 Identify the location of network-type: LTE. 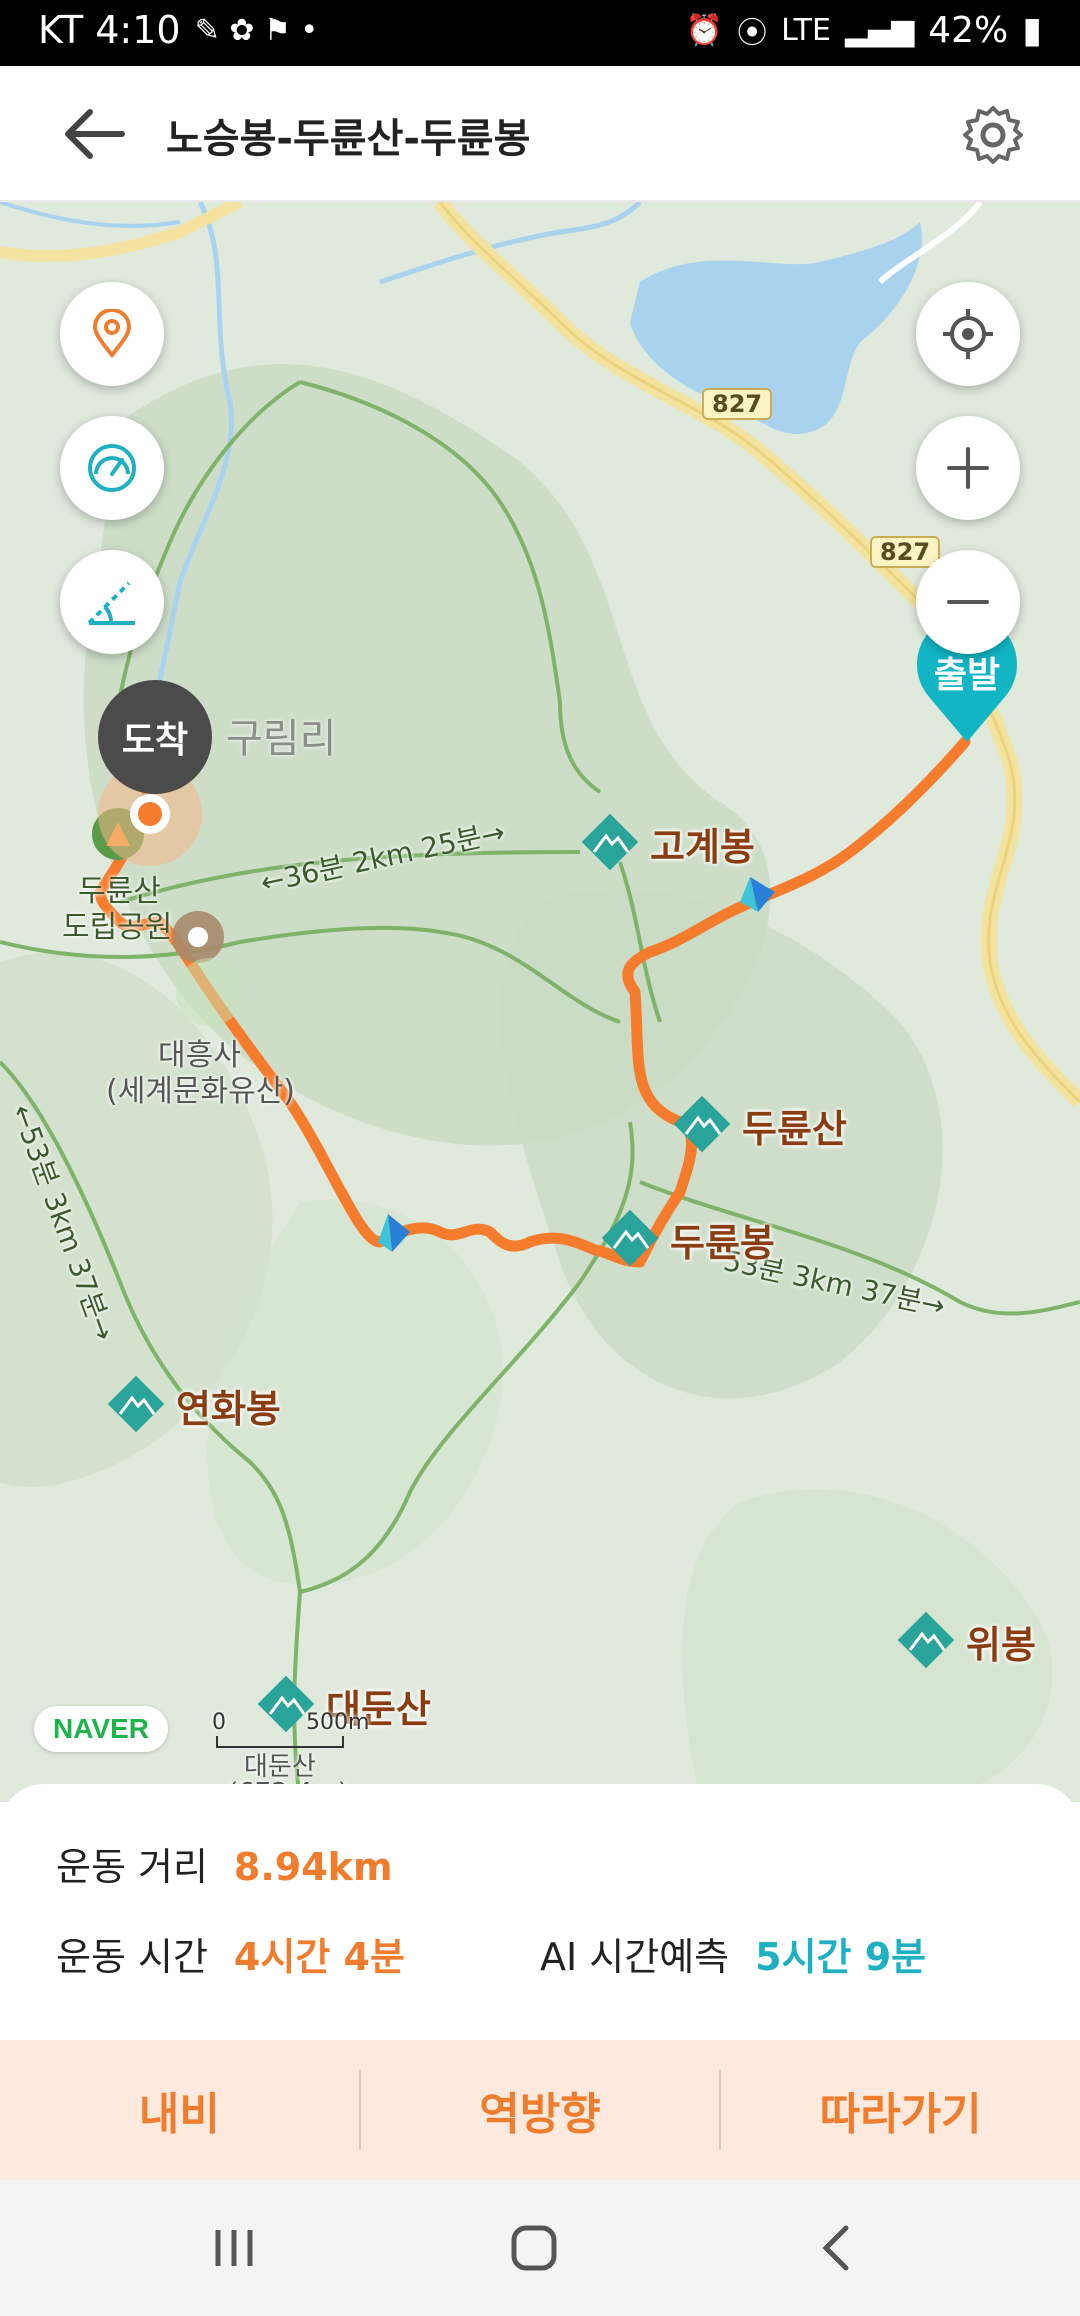
(806, 30).